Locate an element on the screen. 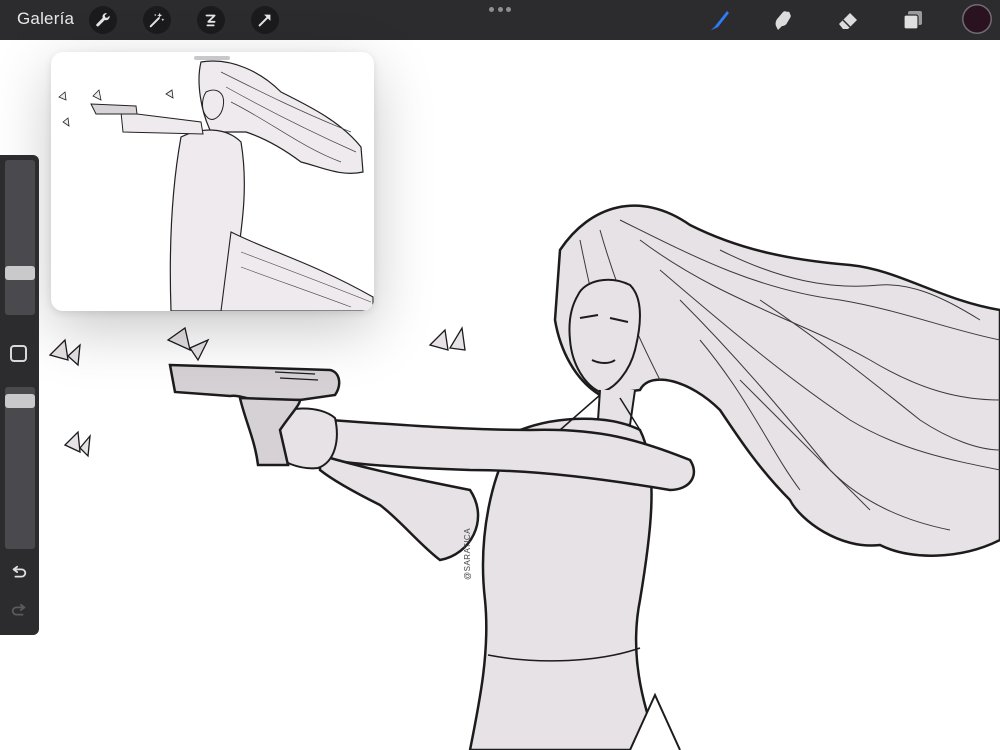 The width and height of the screenshot is (1000, 750). magic-wand-icon is located at coordinates (157, 20).